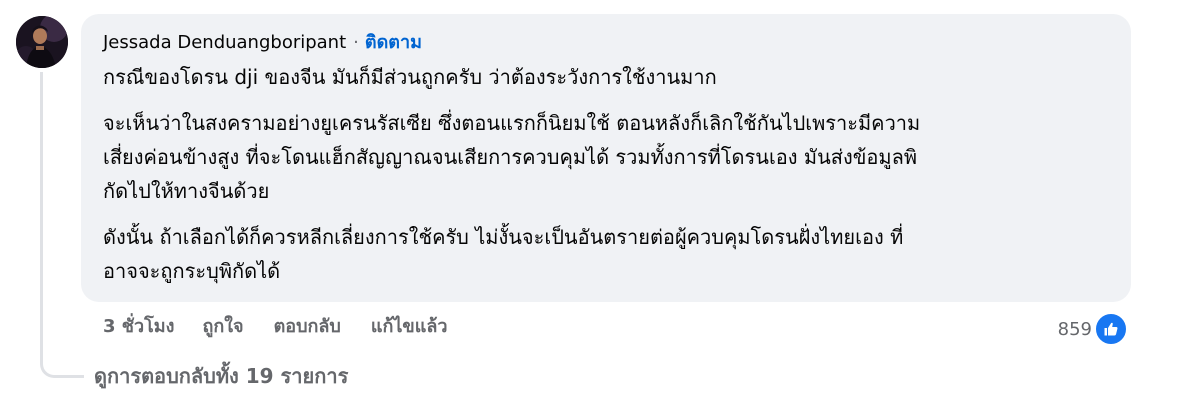  I want to click on edited-label: แก้ไขแล้ว, so click(409, 327).